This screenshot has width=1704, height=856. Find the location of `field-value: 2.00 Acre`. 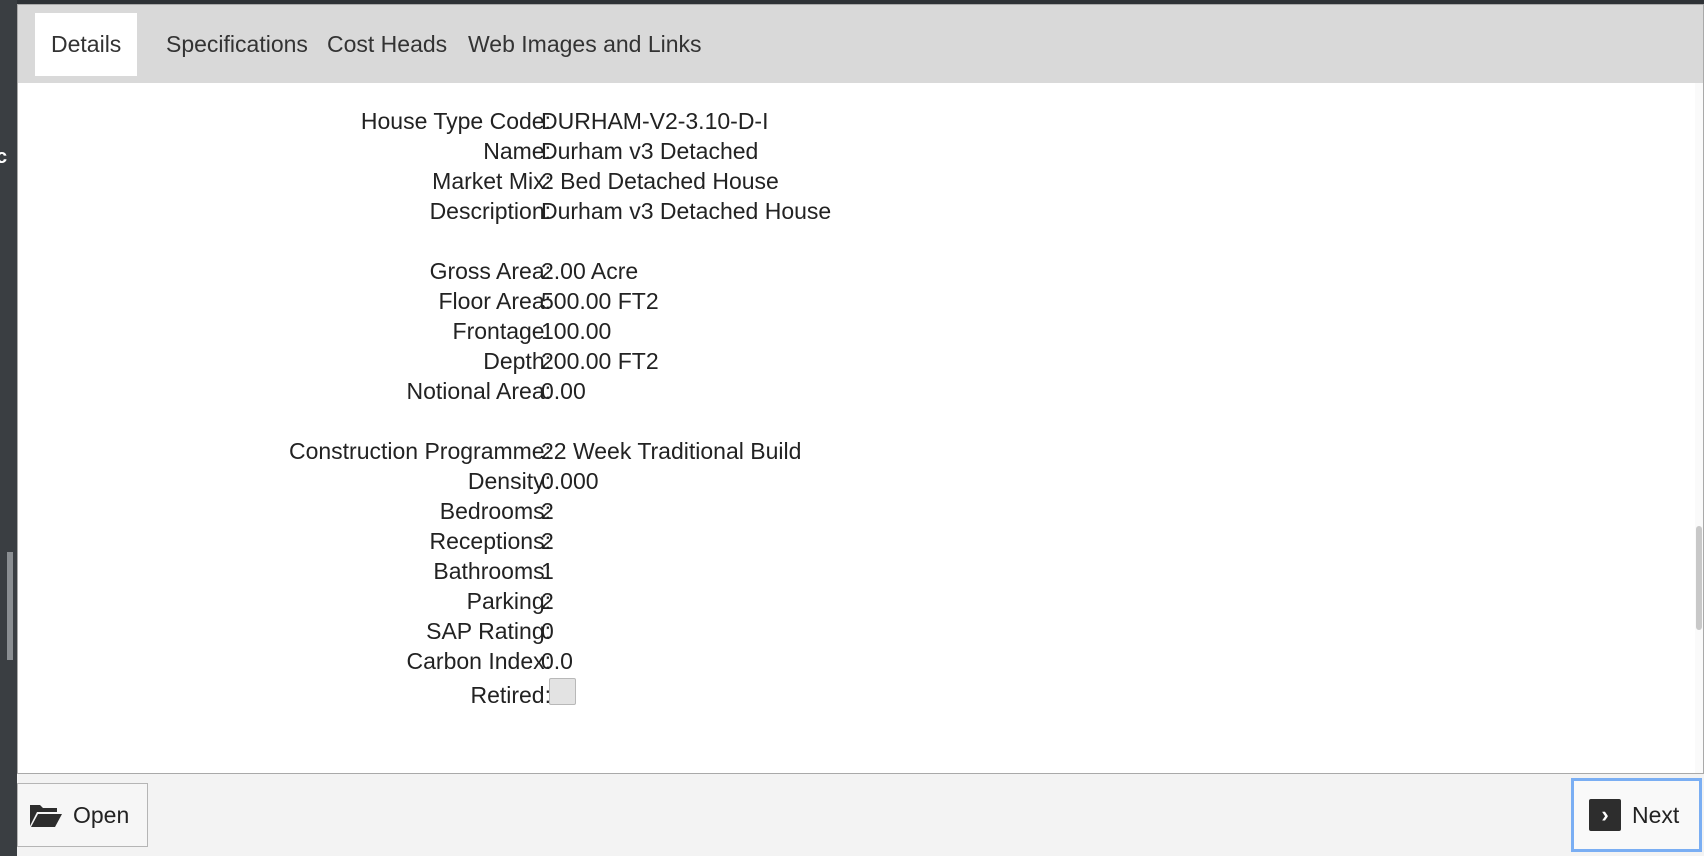

field-value: 2.00 Acre is located at coordinates (590, 271).